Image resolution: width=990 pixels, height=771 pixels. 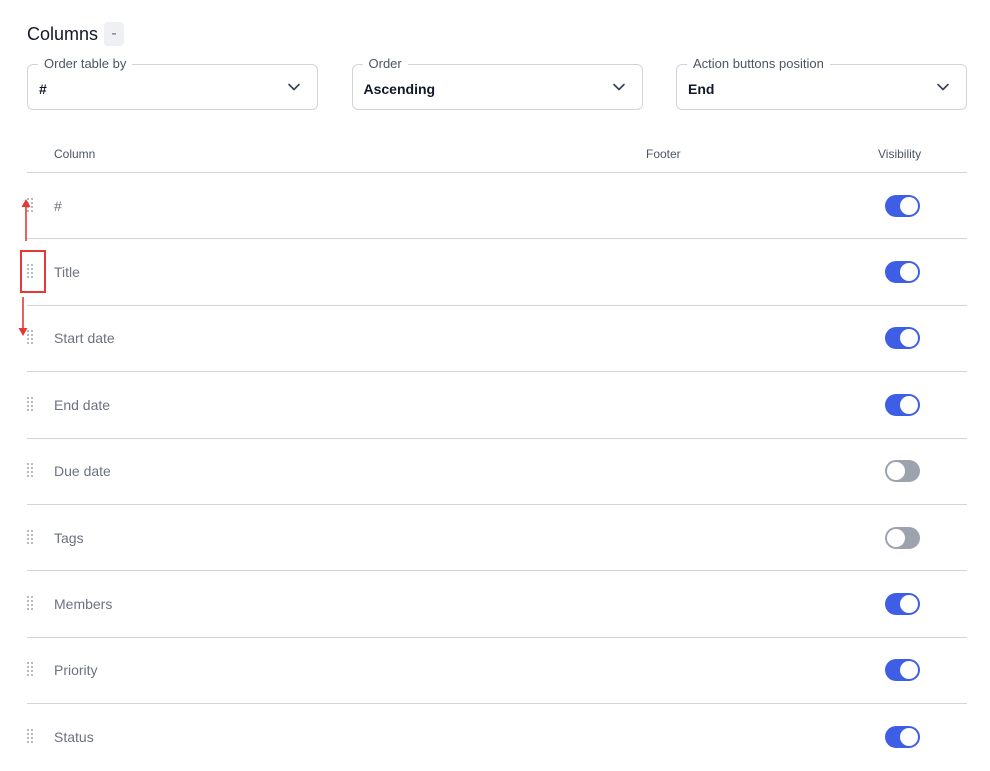 I want to click on action-buttons-position-label: Action buttons position, so click(x=758, y=64).